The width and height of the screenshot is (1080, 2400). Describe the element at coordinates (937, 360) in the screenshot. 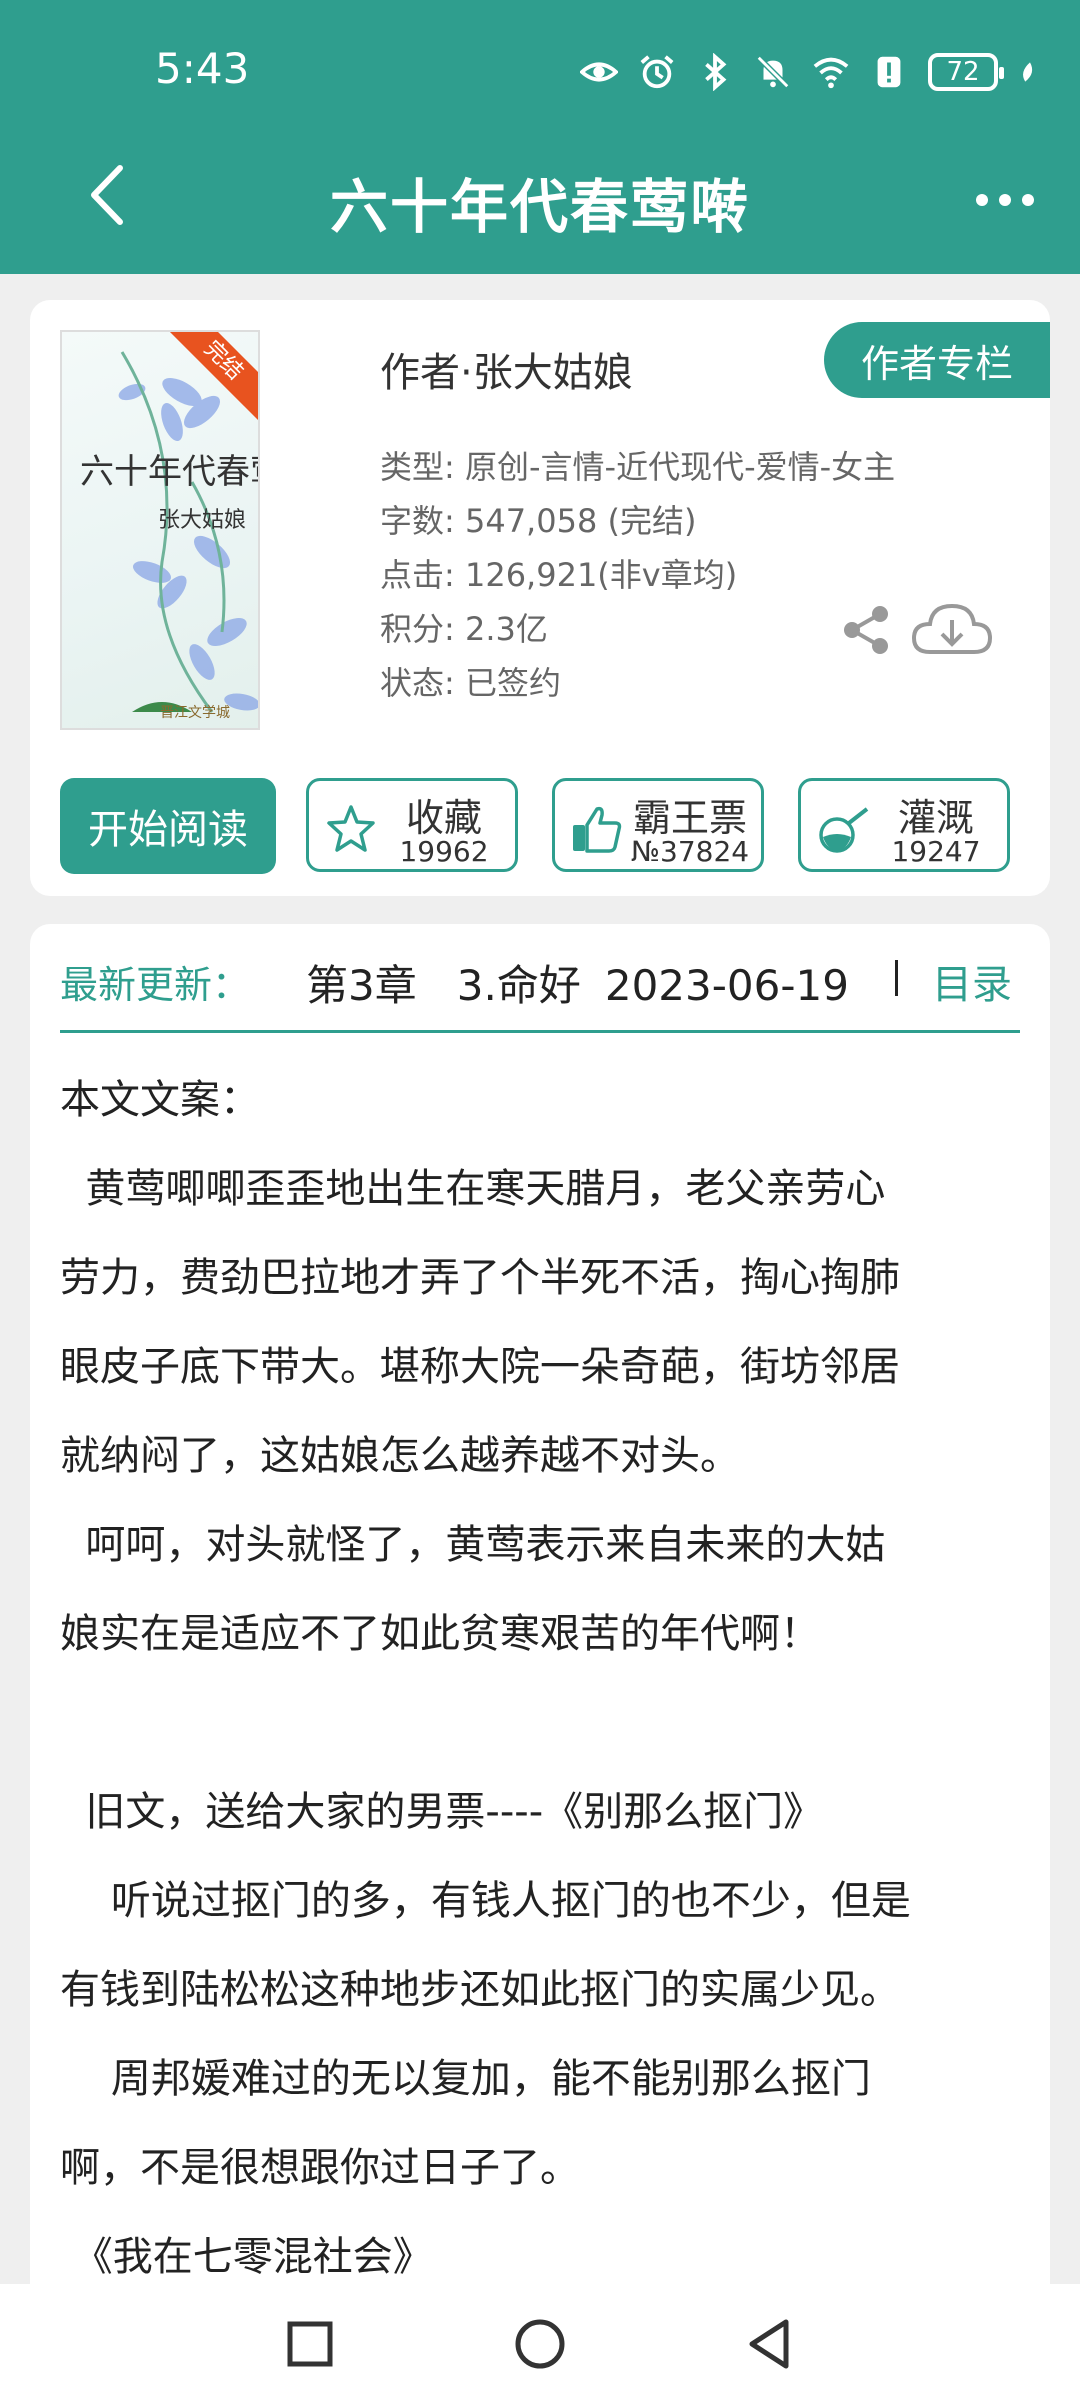

I see `author-column-button: 作者专栏` at that location.